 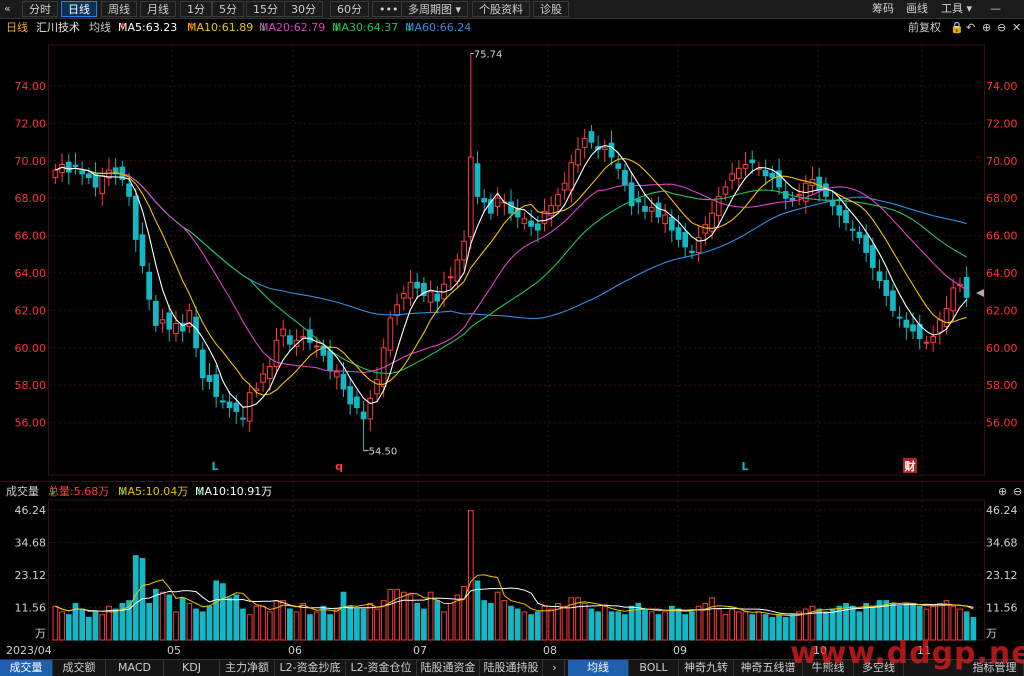 What do you see at coordinates (907, 653) in the screenshot?
I see `watermark: www.ddgp.net` at bounding box center [907, 653].